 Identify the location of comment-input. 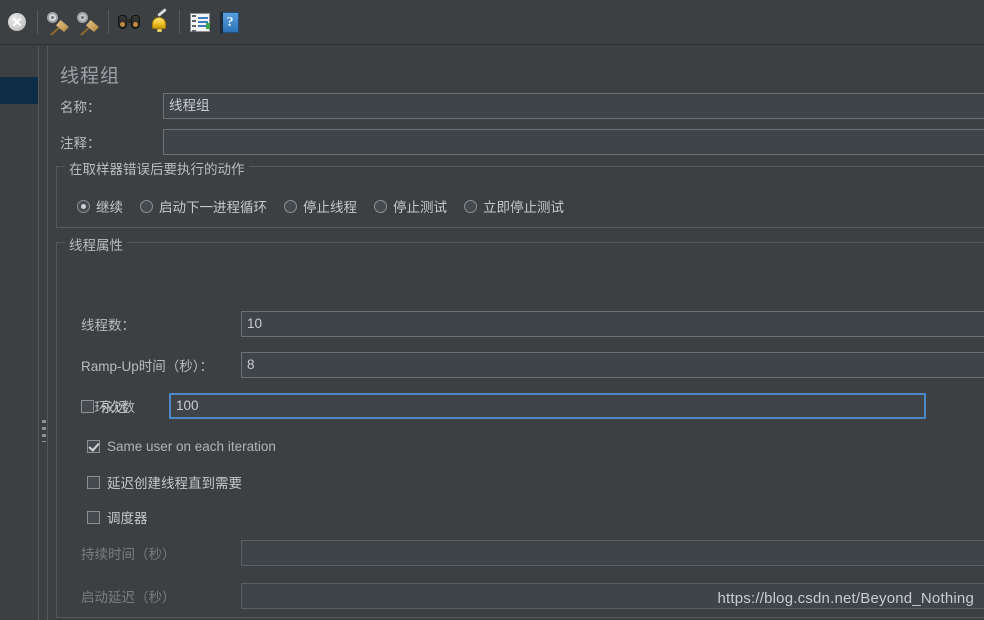
(573, 142).